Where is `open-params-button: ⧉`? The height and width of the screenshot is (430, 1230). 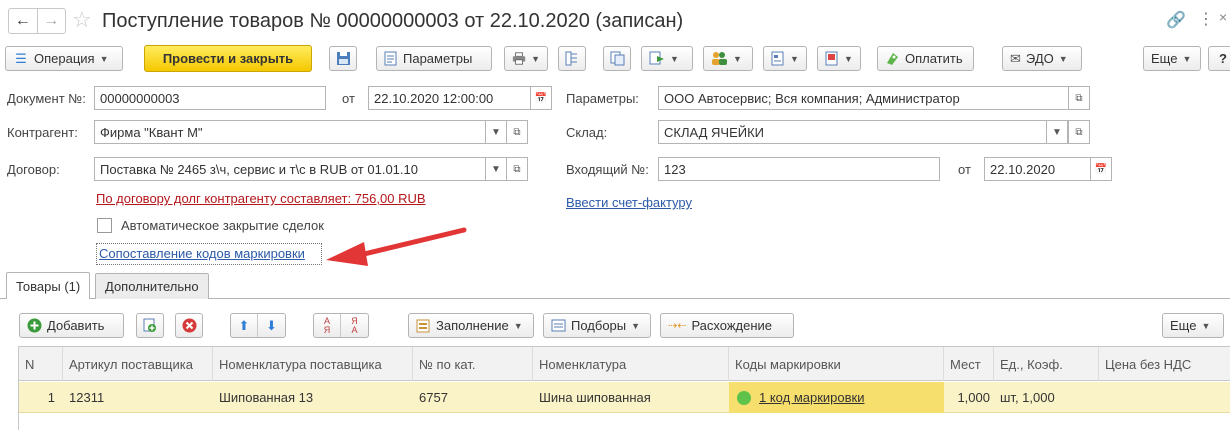
open-params-button: ⧉ is located at coordinates (1079, 98).